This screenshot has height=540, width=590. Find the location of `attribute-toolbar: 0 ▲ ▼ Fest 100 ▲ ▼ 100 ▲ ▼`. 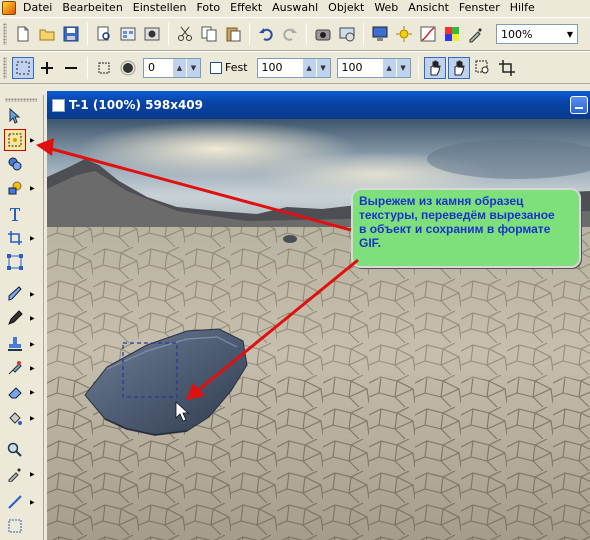

attribute-toolbar: 0 ▲ ▼ Fest 100 ▲ ▼ 100 ▲ ▼ is located at coordinates (295, 67).